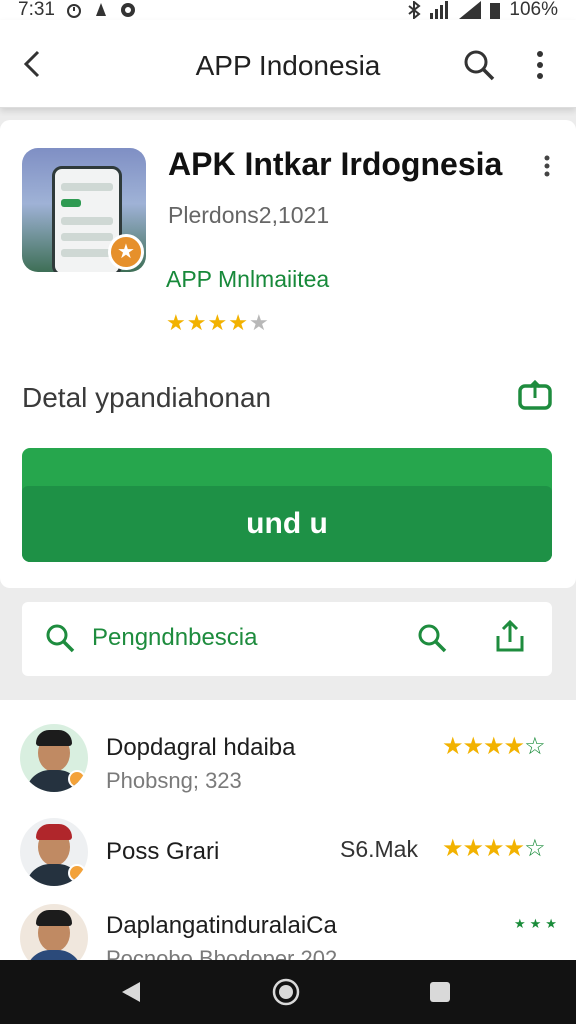  Describe the element at coordinates (495, 11) in the screenshot. I see `battery-icon` at that location.